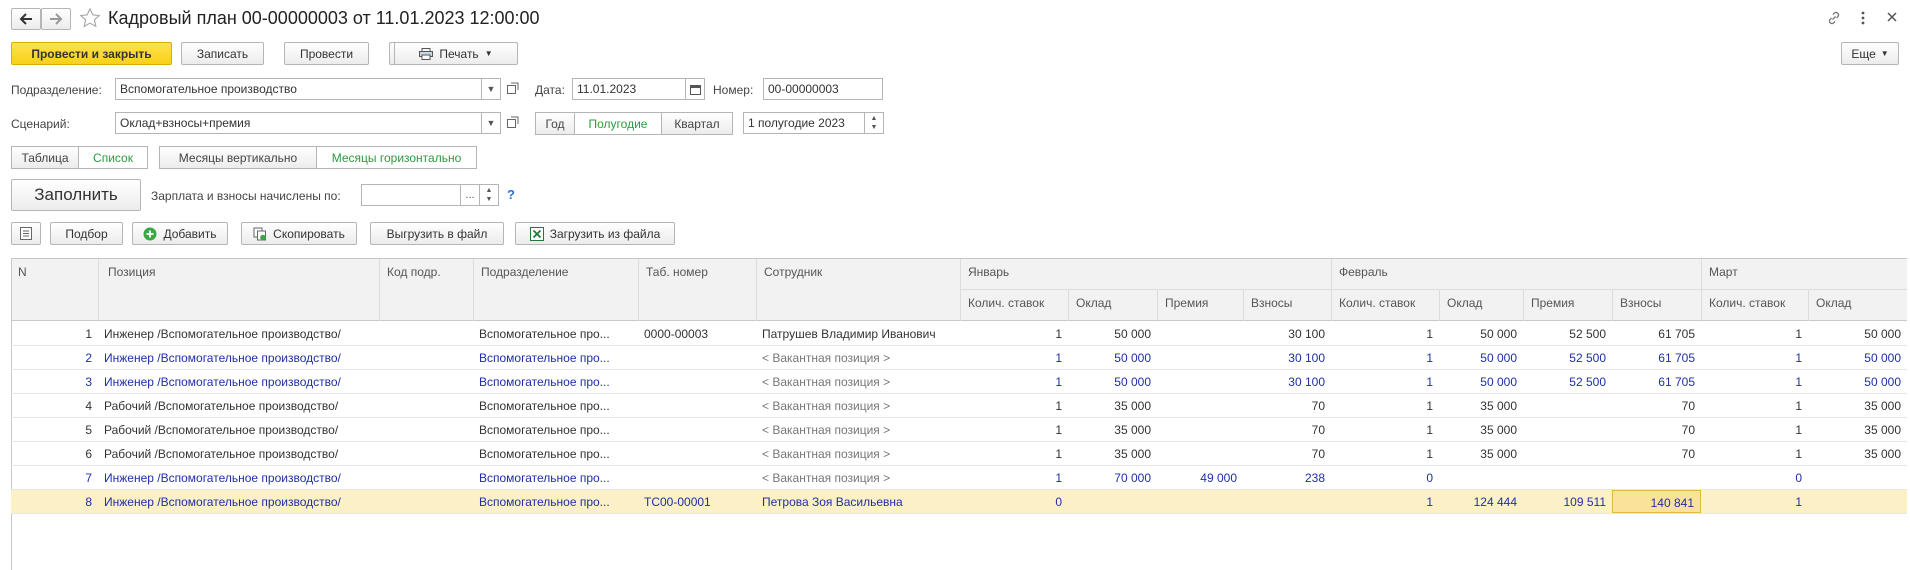 The height and width of the screenshot is (570, 1910). Describe the element at coordinates (298, 89) in the screenshot. I see `department-field: Вспомогательное производство` at that location.